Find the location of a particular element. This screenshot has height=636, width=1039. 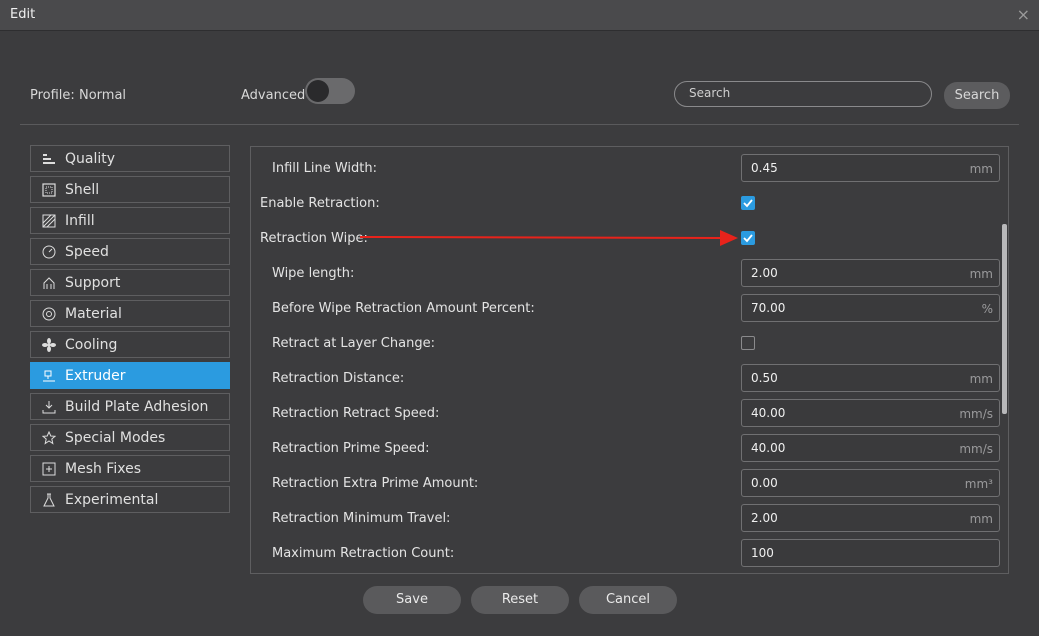

sidebar-item-label: Speed is located at coordinates (87, 251).